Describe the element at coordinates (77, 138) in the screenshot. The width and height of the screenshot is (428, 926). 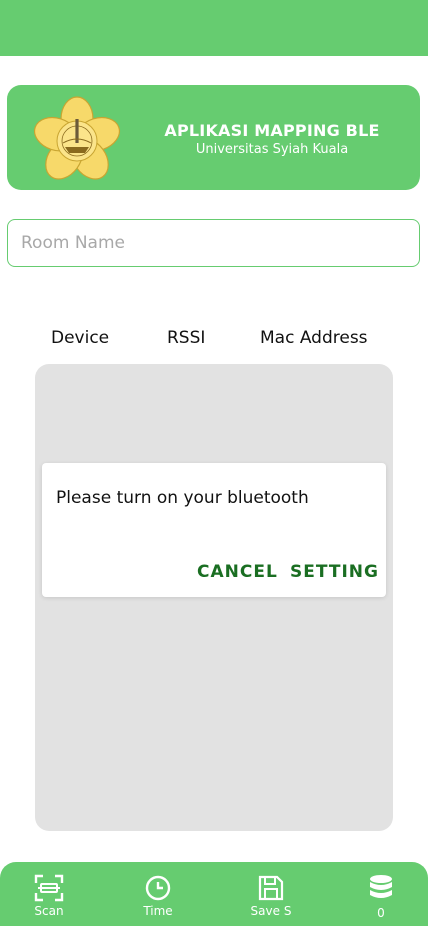
I see `university-logo-icon` at that location.